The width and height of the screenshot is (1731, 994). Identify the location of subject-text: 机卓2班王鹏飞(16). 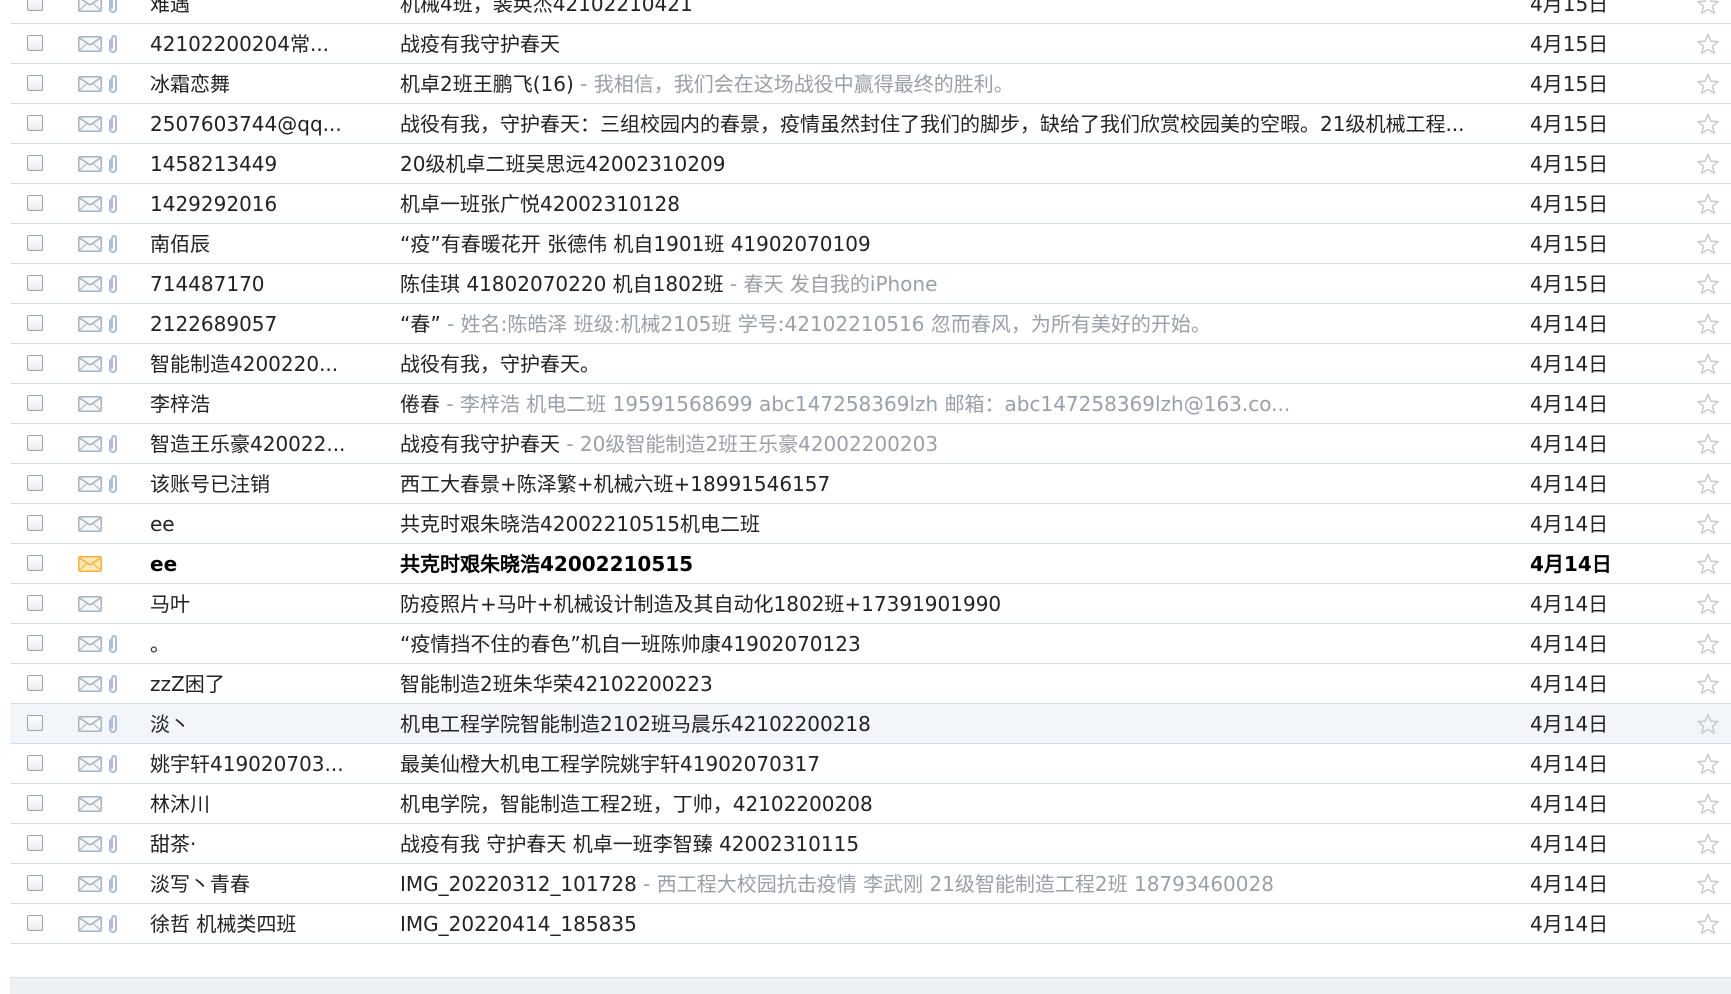
(487, 84).